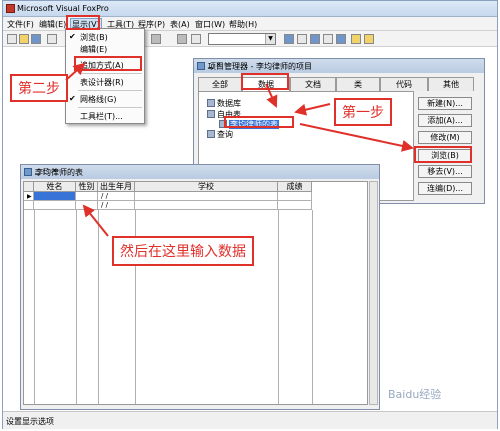 The width and height of the screenshot is (500, 431). Describe the element at coordinates (55, 187) in the screenshot. I see `column-header-name: 姓名` at that location.